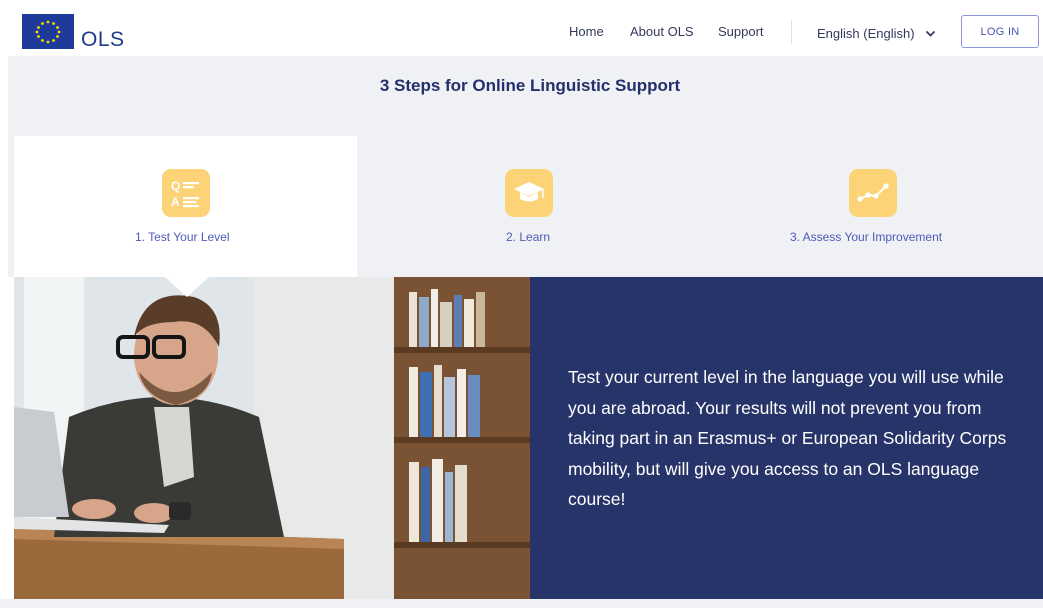 This screenshot has height=608, width=1043. I want to click on graduation-cap-icon, so click(529, 193).